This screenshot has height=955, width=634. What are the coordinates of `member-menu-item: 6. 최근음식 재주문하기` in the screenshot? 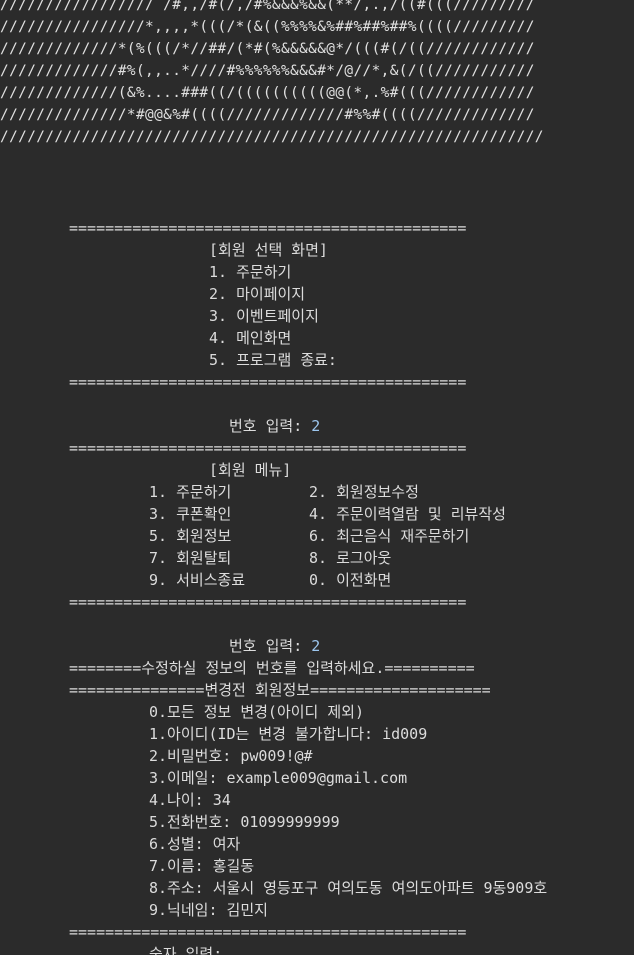 It's located at (389, 536).